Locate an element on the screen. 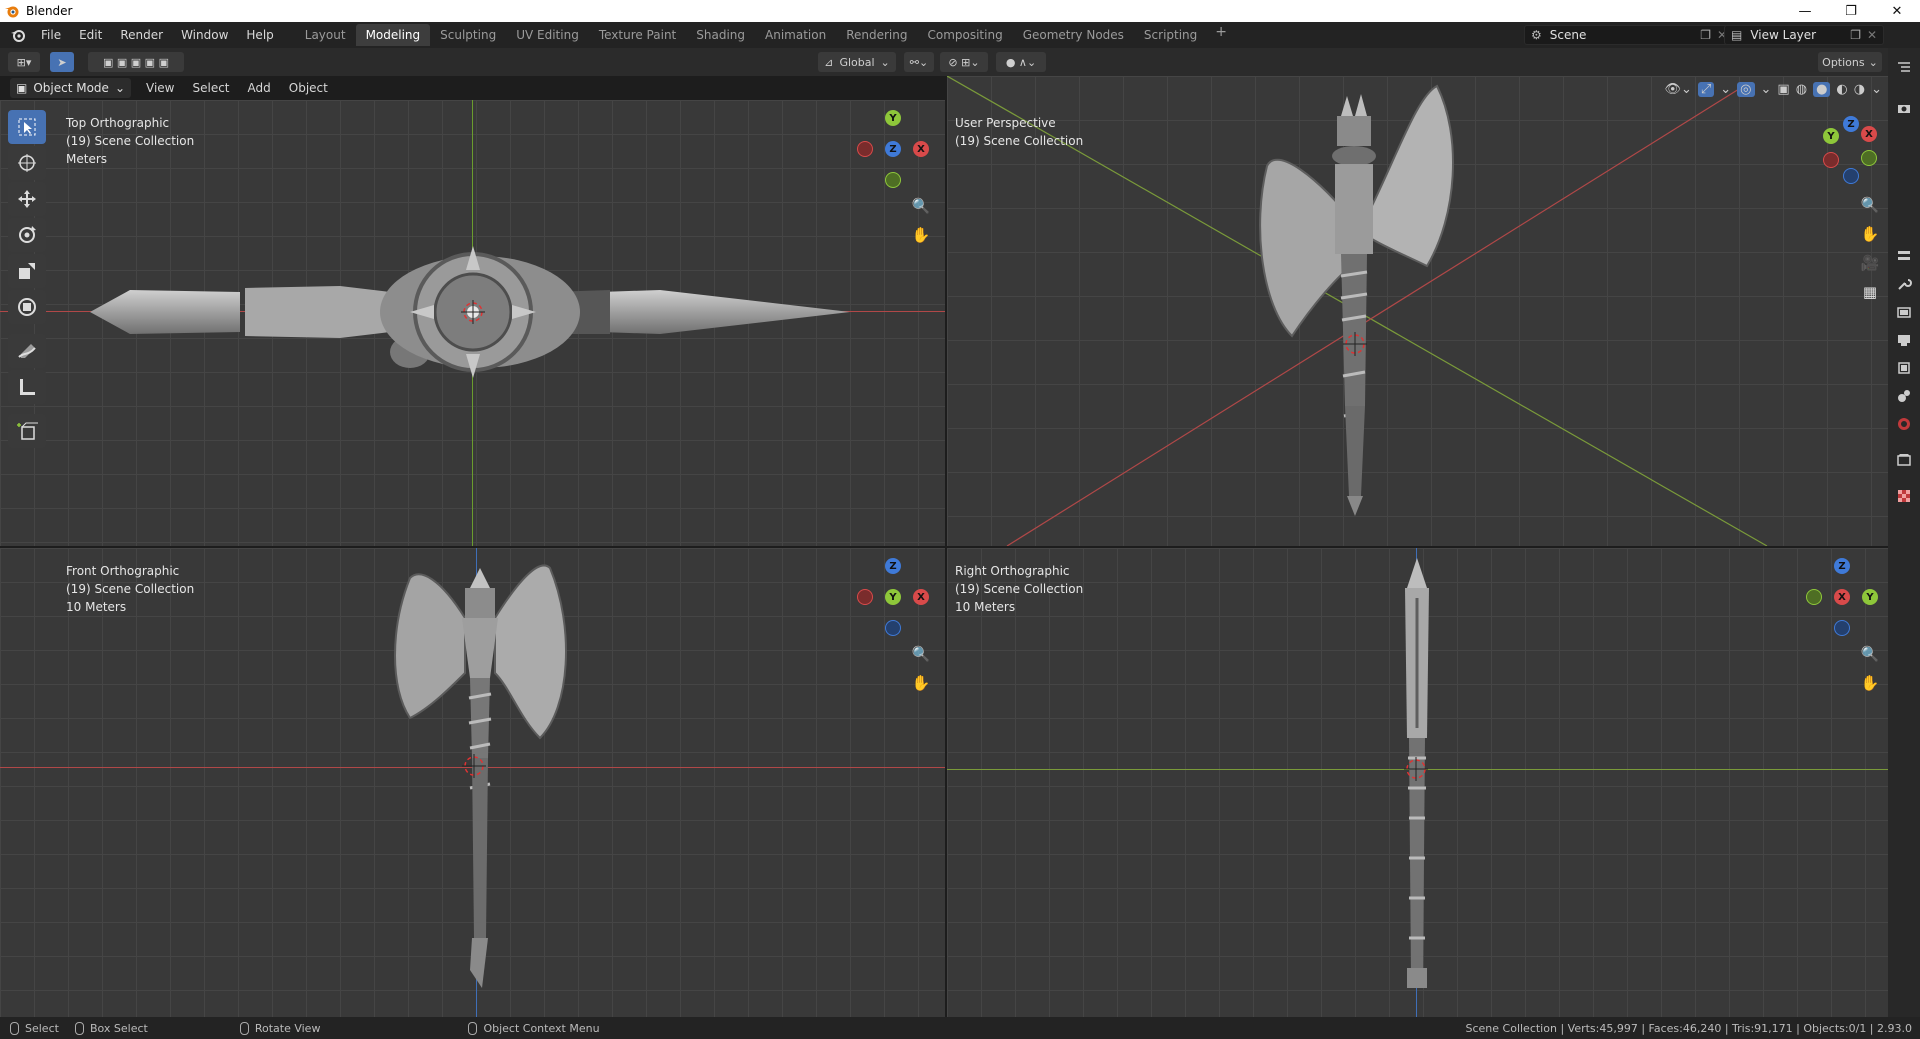  select-tool-icon: ➤ is located at coordinates (62, 62).